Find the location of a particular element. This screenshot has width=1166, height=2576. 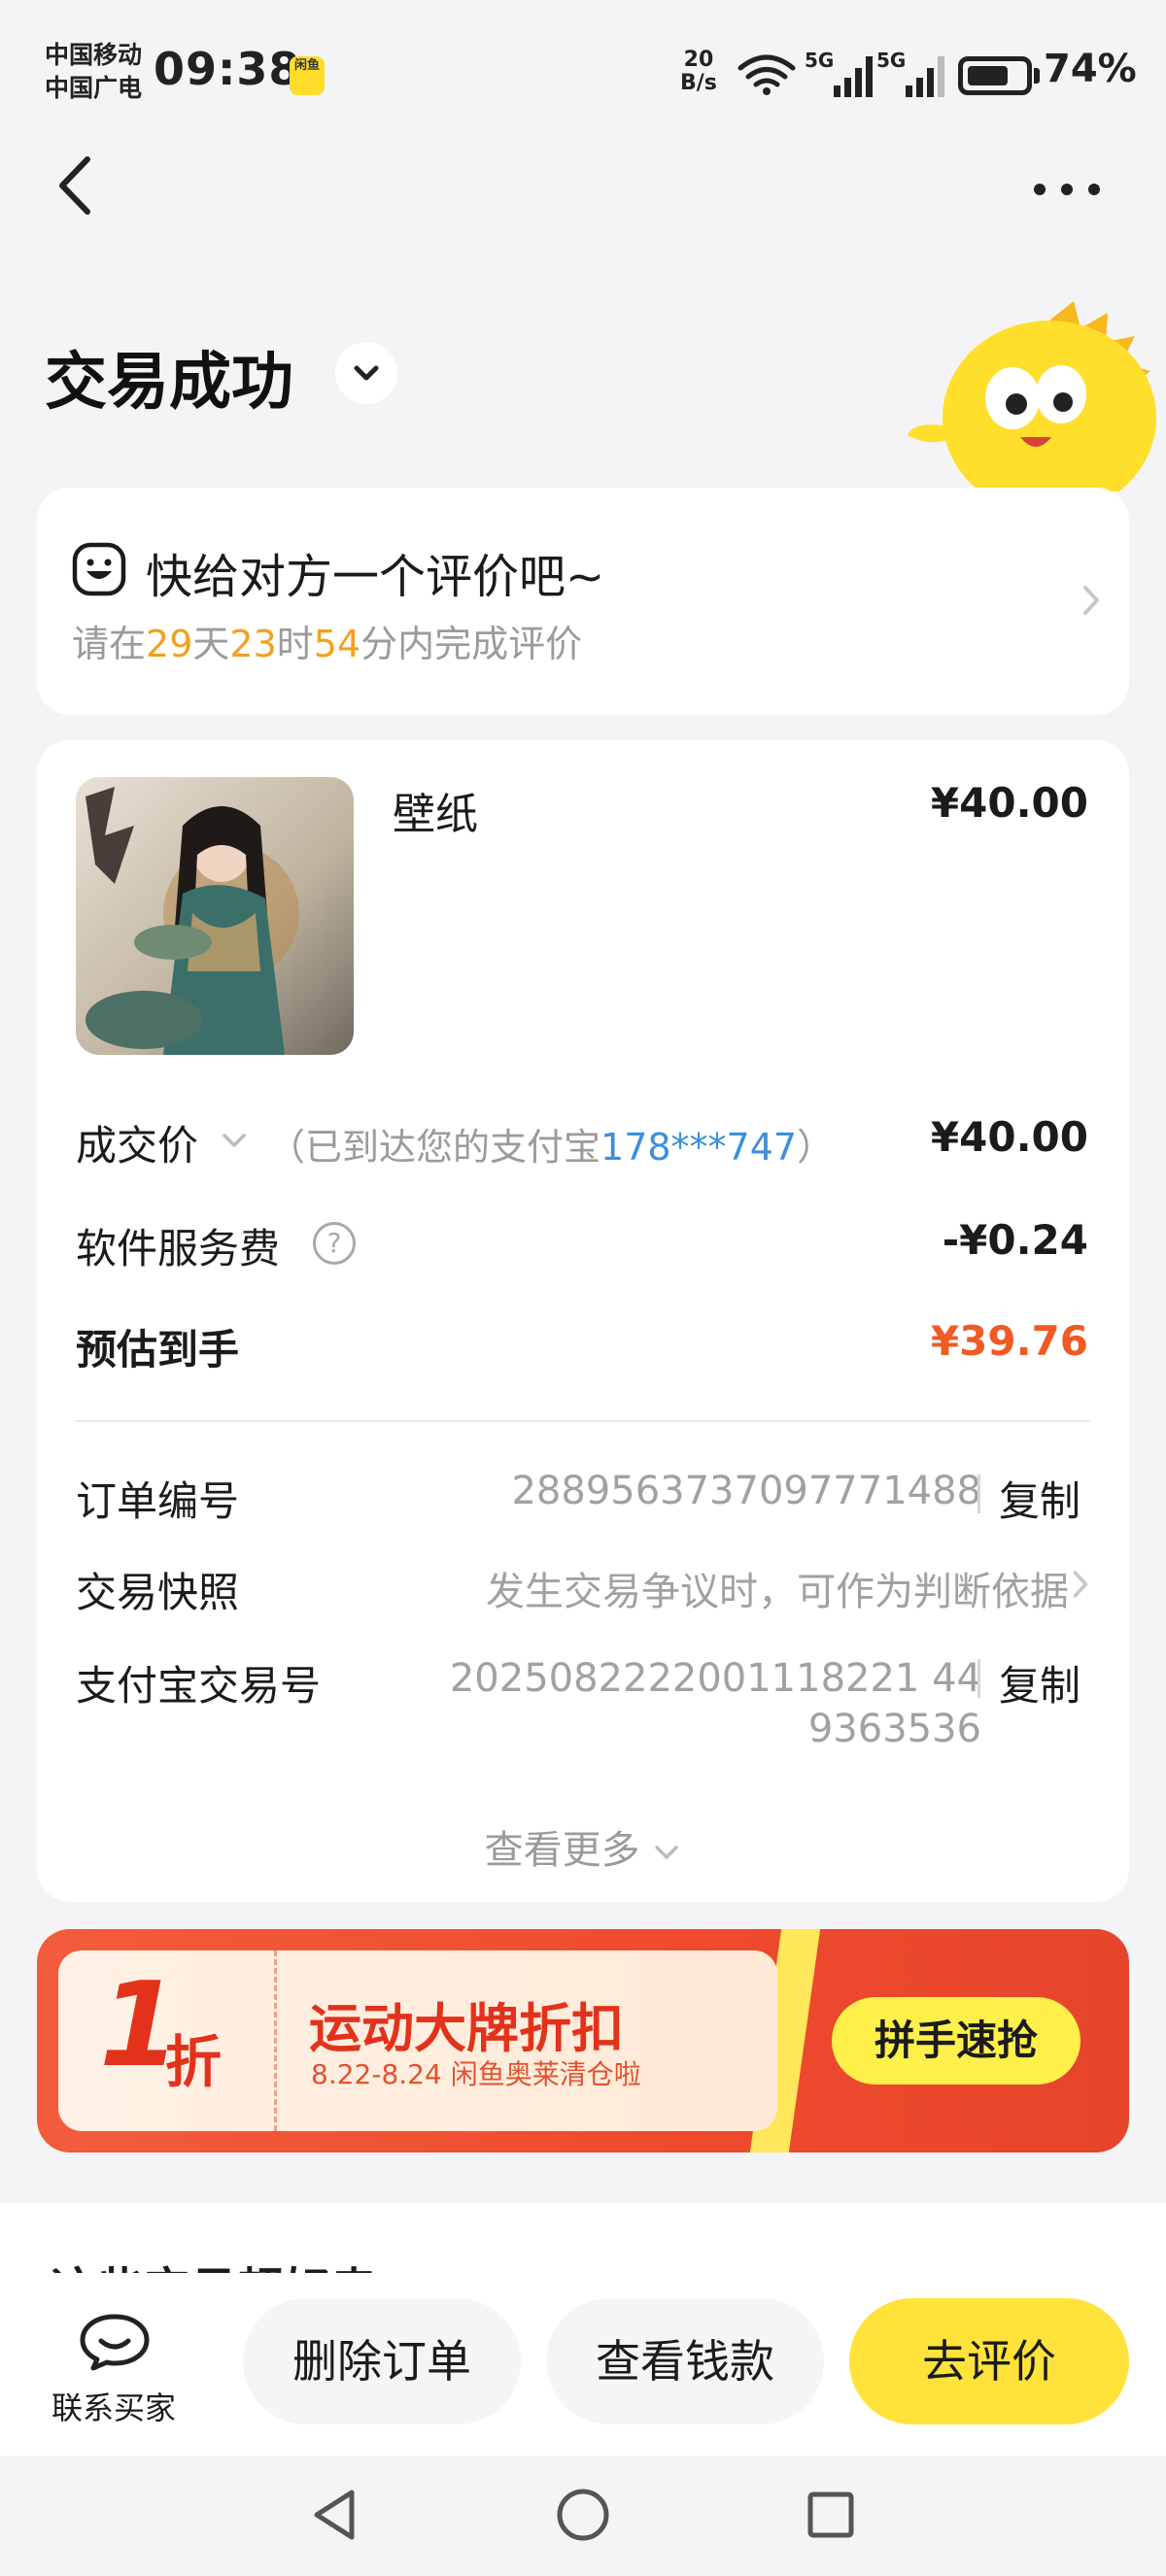

divider is located at coordinates (583, 1421).